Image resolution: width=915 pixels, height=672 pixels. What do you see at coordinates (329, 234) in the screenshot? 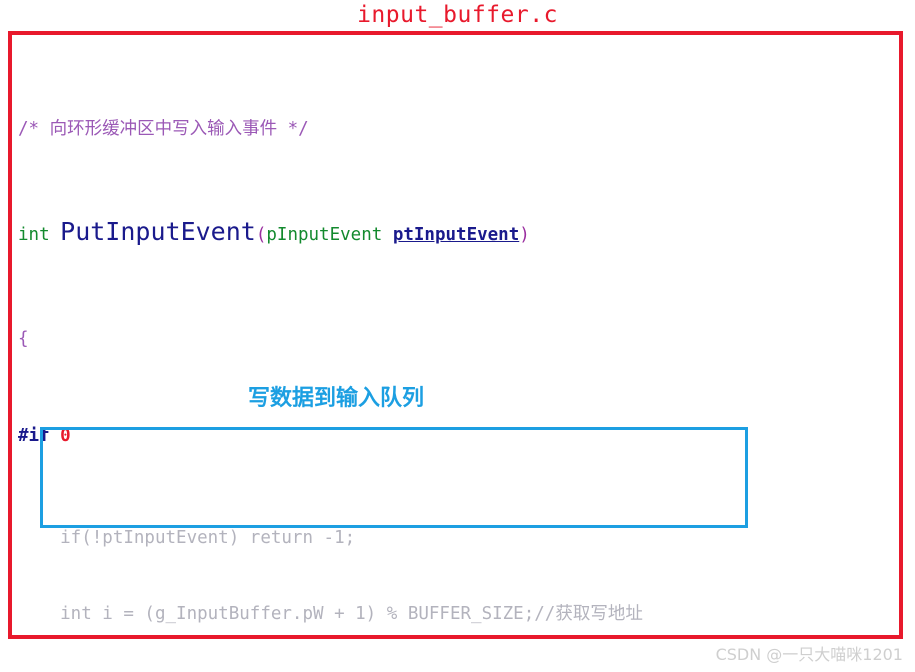
I see `param-type: pInputEvent` at bounding box center [329, 234].